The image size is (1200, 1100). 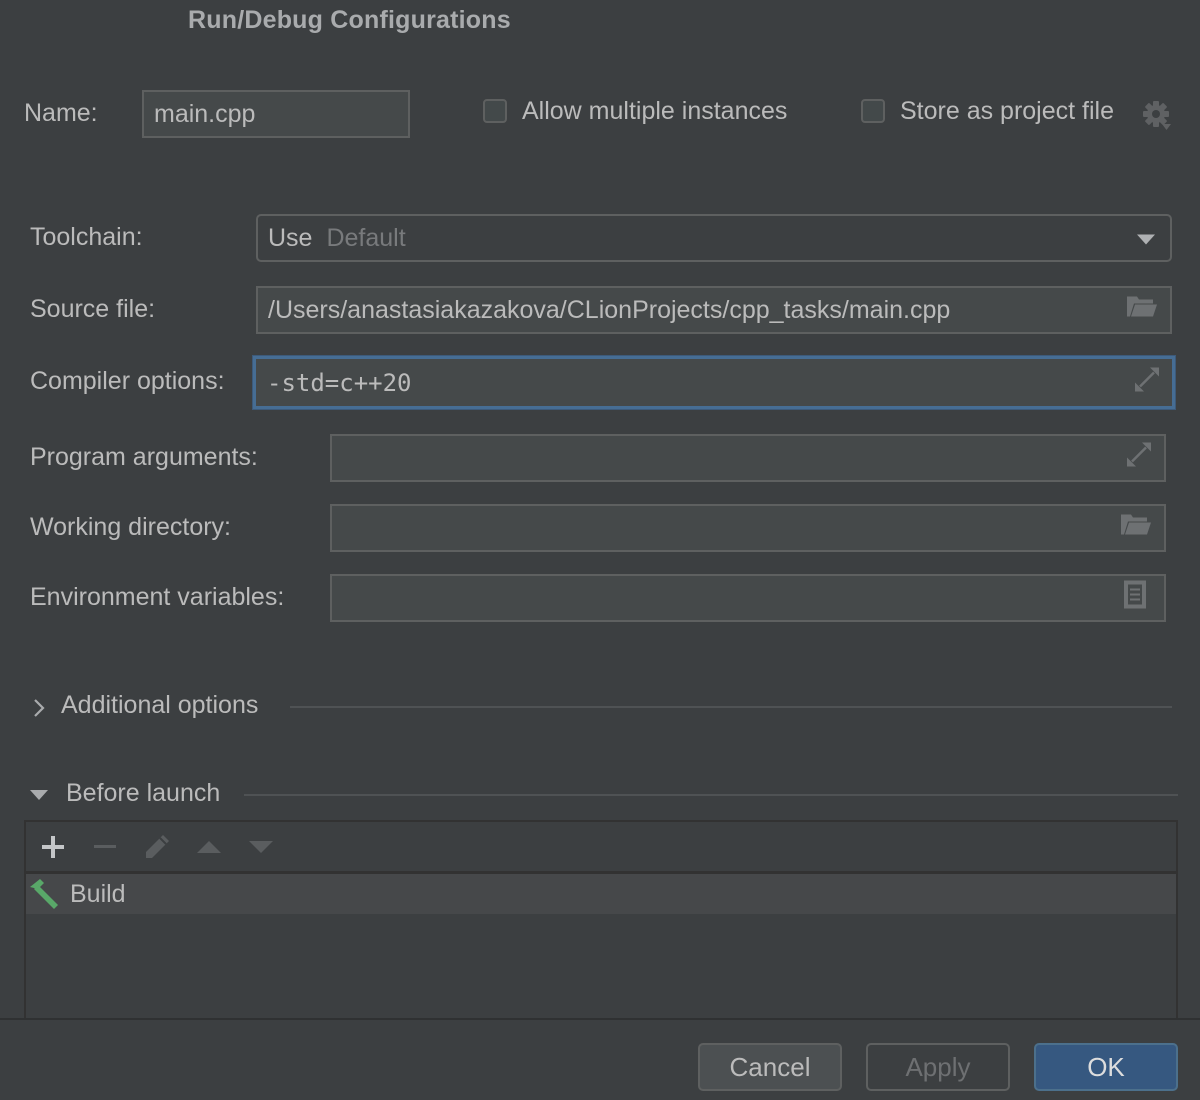 What do you see at coordinates (1007, 111) in the screenshot?
I see `store-as-project-file-label: Store as project file` at bounding box center [1007, 111].